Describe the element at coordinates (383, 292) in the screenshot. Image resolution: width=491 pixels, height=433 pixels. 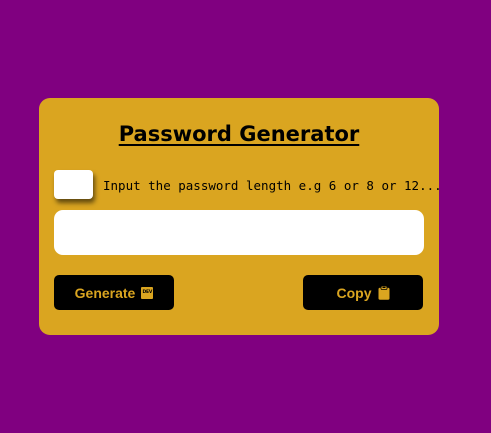
I see `clipboard-icon` at that location.